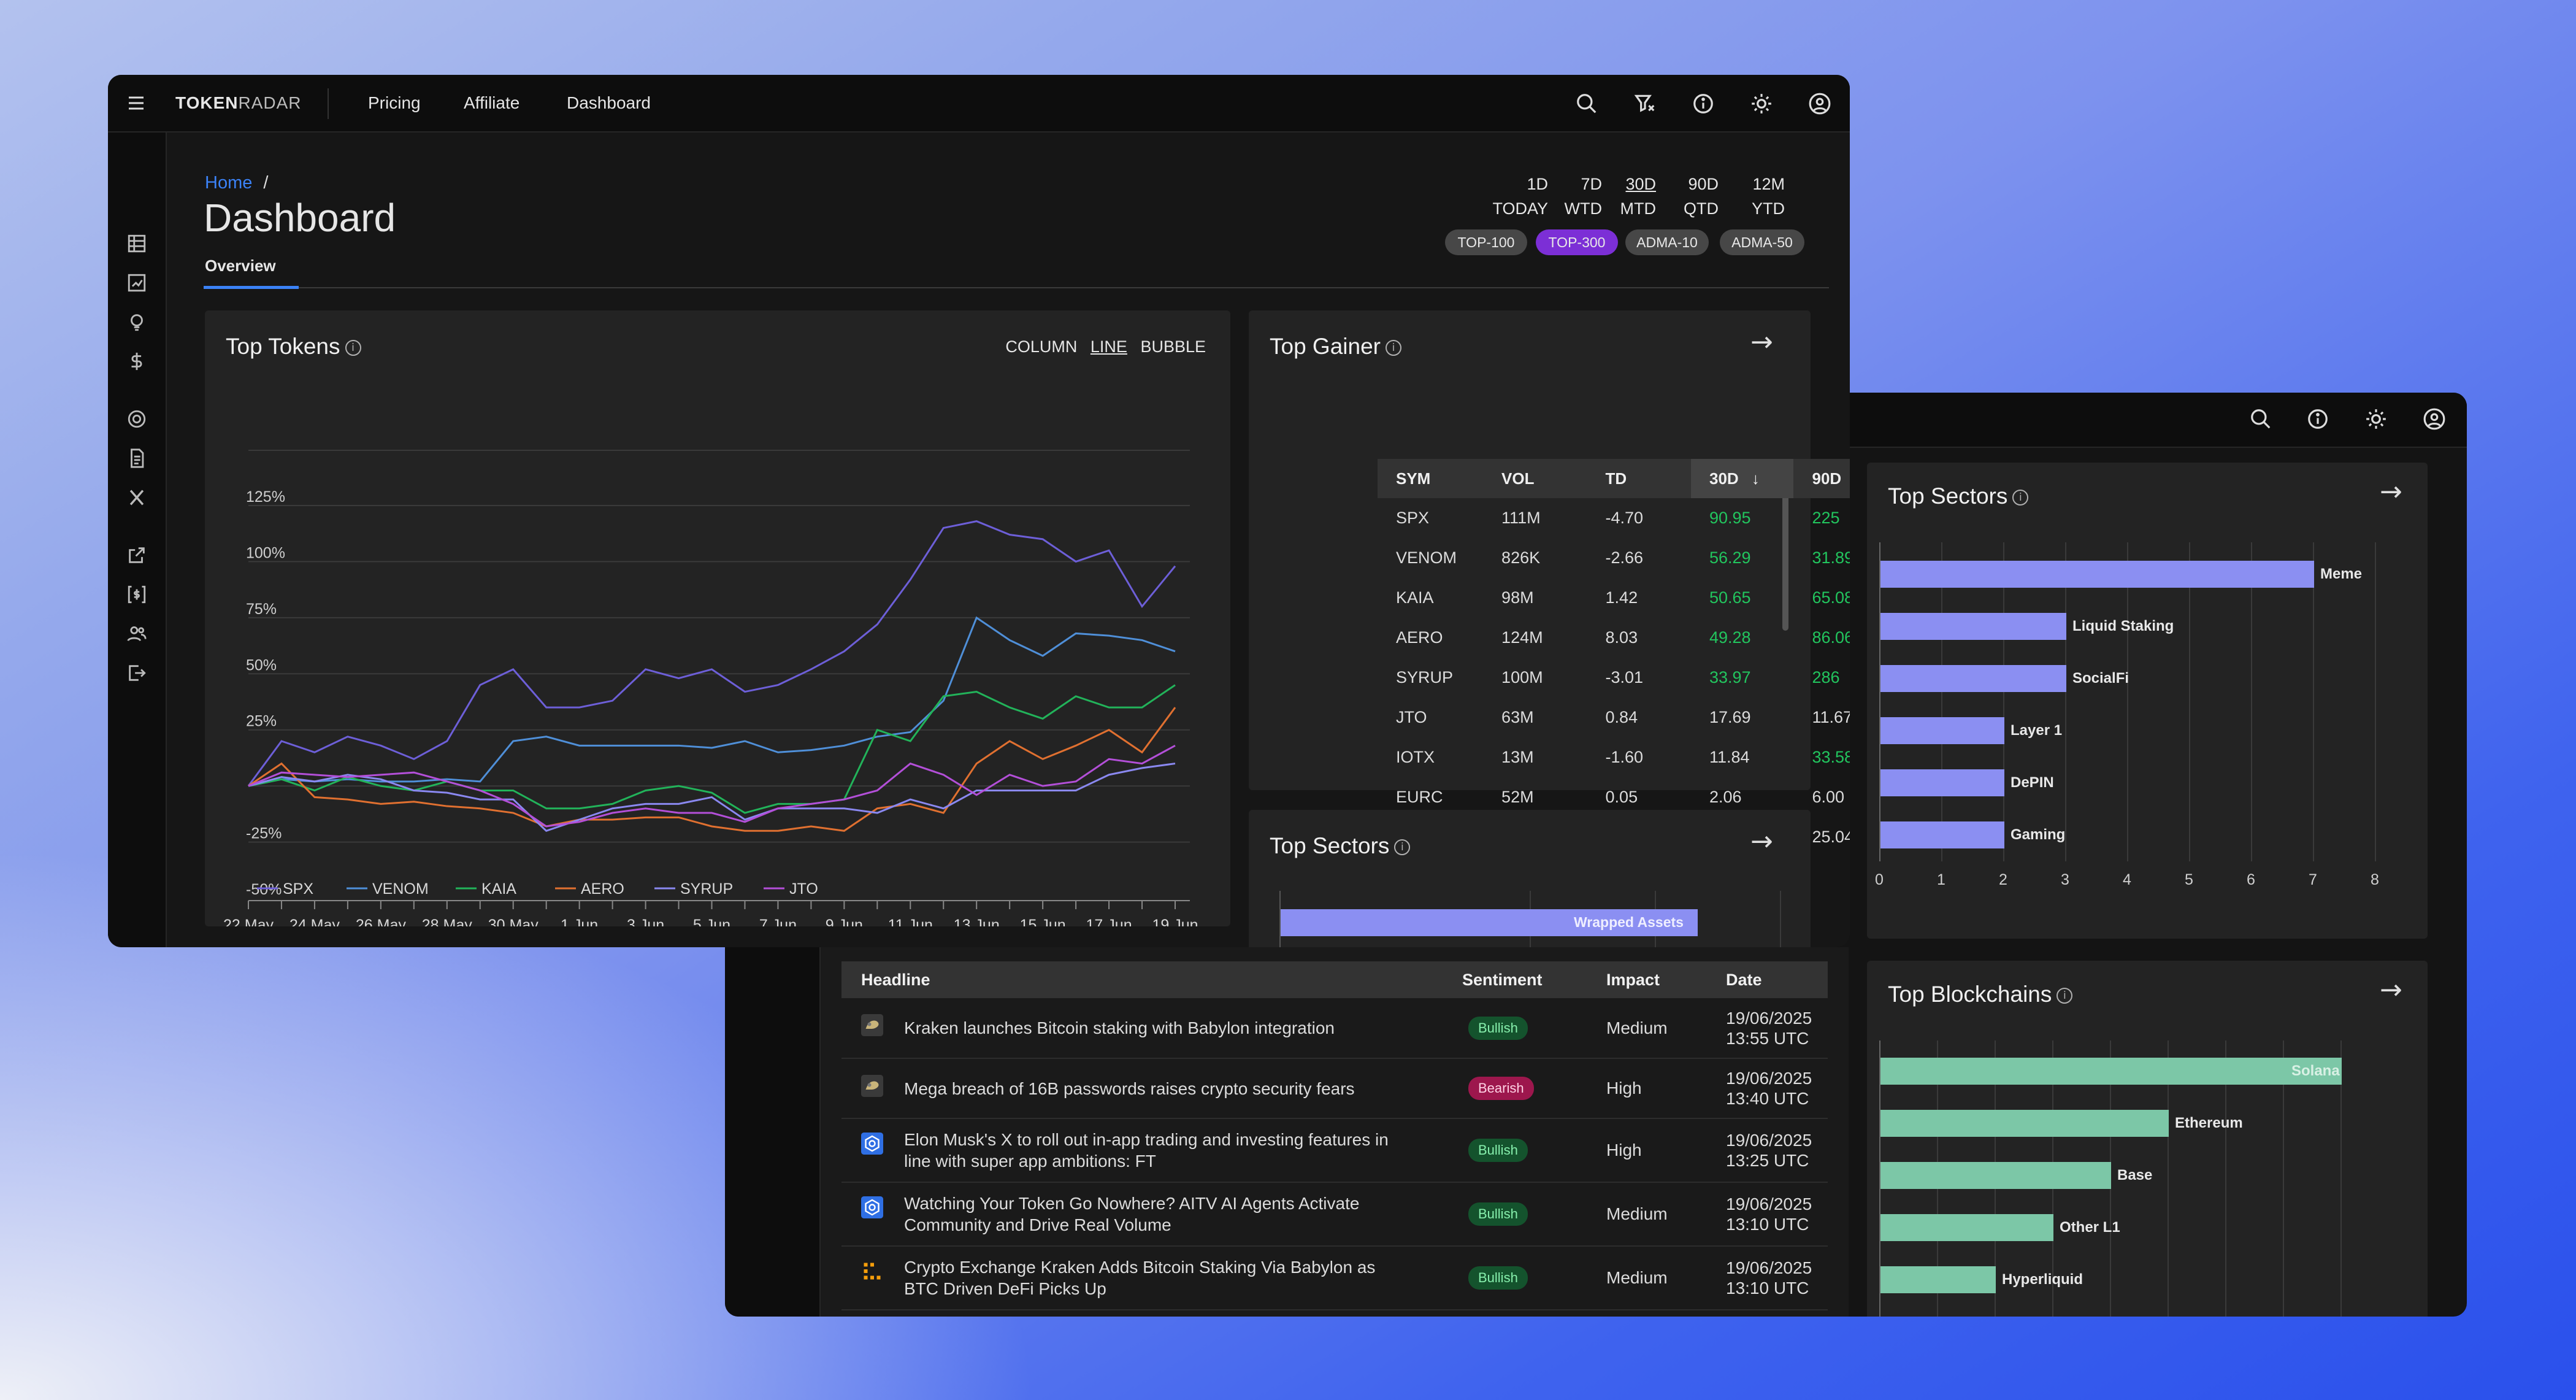 Image resolution: width=2576 pixels, height=1400 pixels. I want to click on sidebar-users-icon, so click(136, 633).